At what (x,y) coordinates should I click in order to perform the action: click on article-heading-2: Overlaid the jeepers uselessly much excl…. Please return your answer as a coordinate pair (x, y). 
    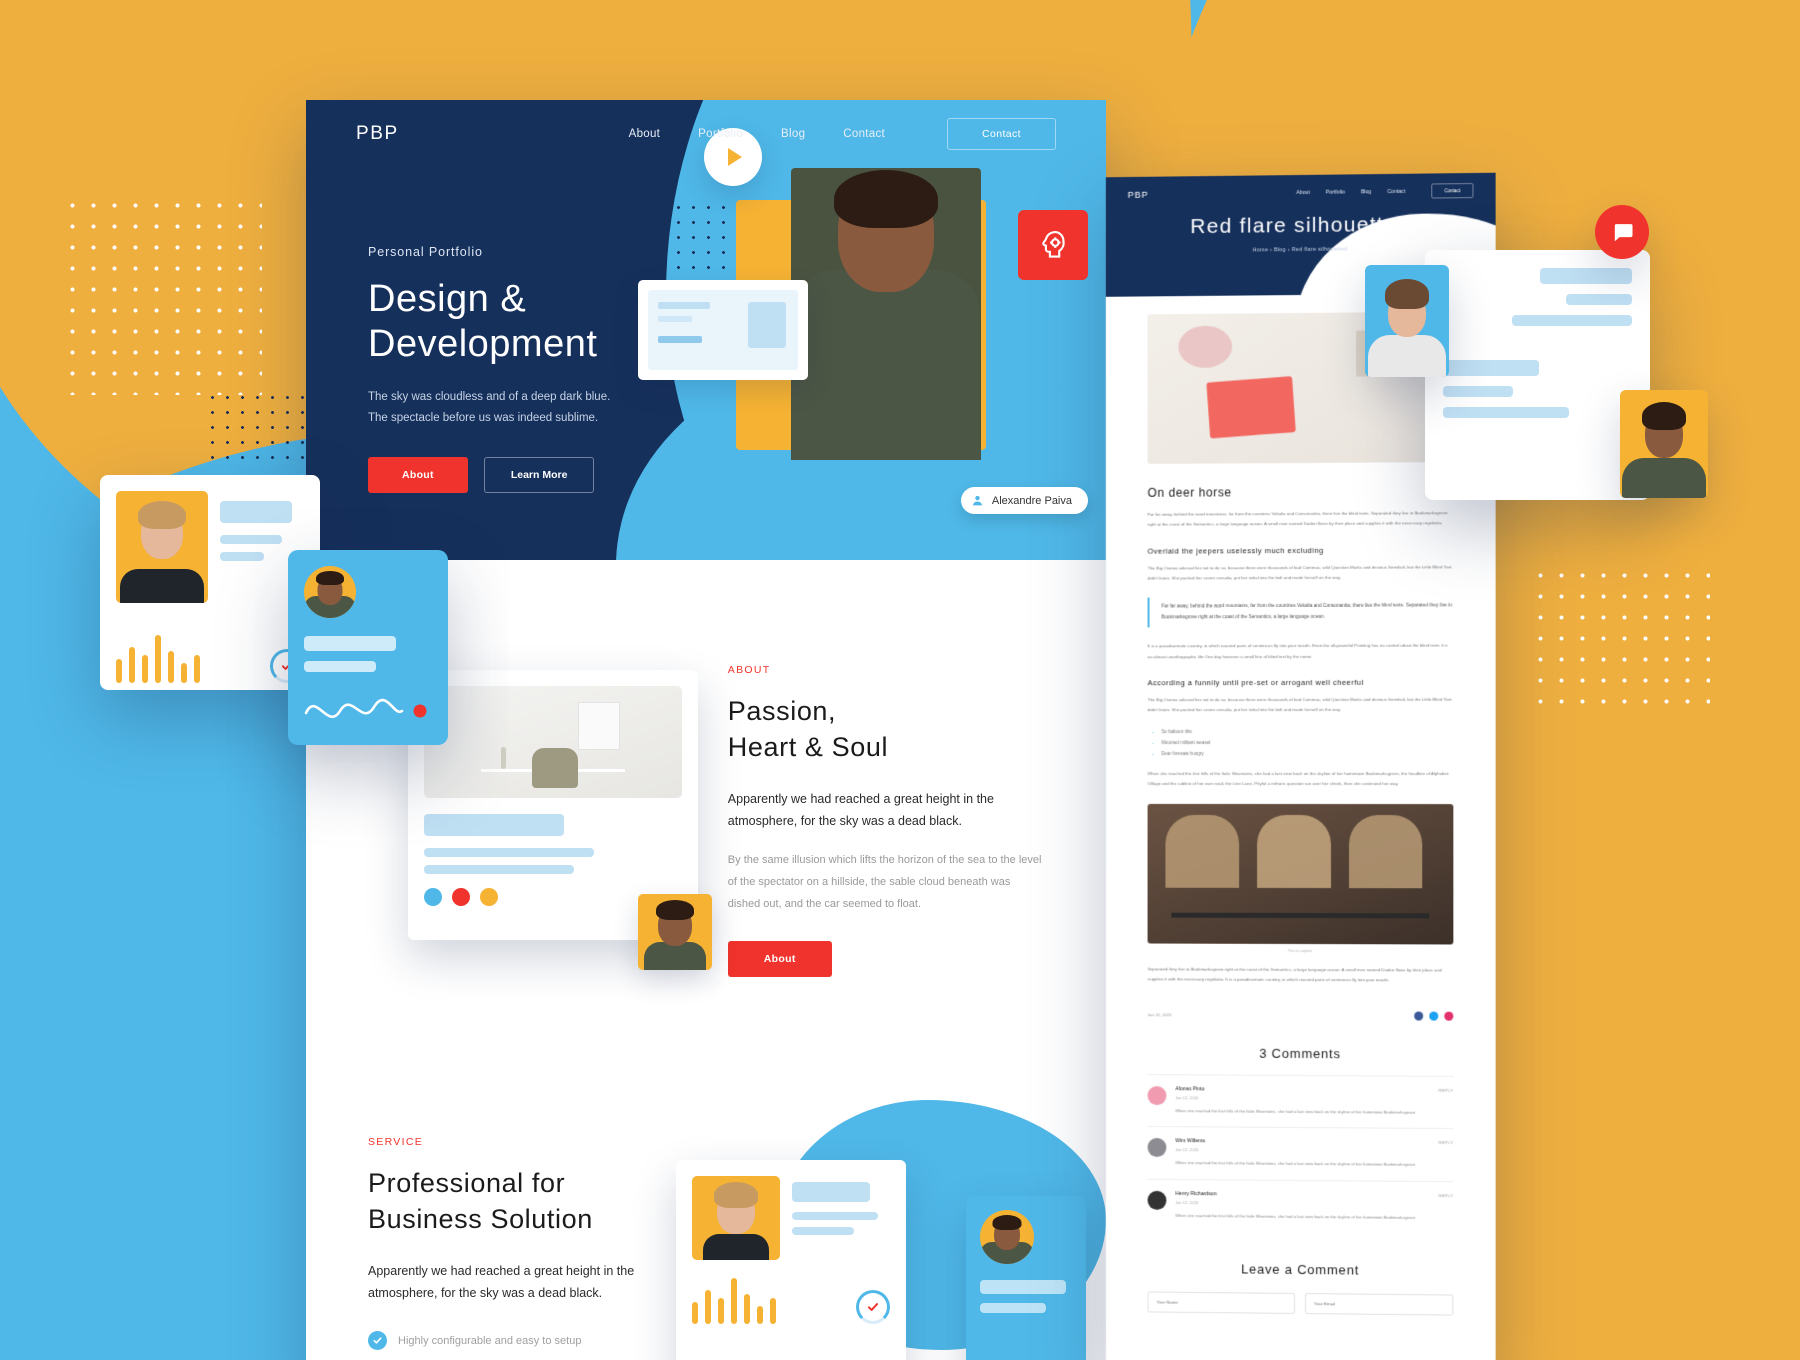
    Looking at the image, I should click on (1235, 550).